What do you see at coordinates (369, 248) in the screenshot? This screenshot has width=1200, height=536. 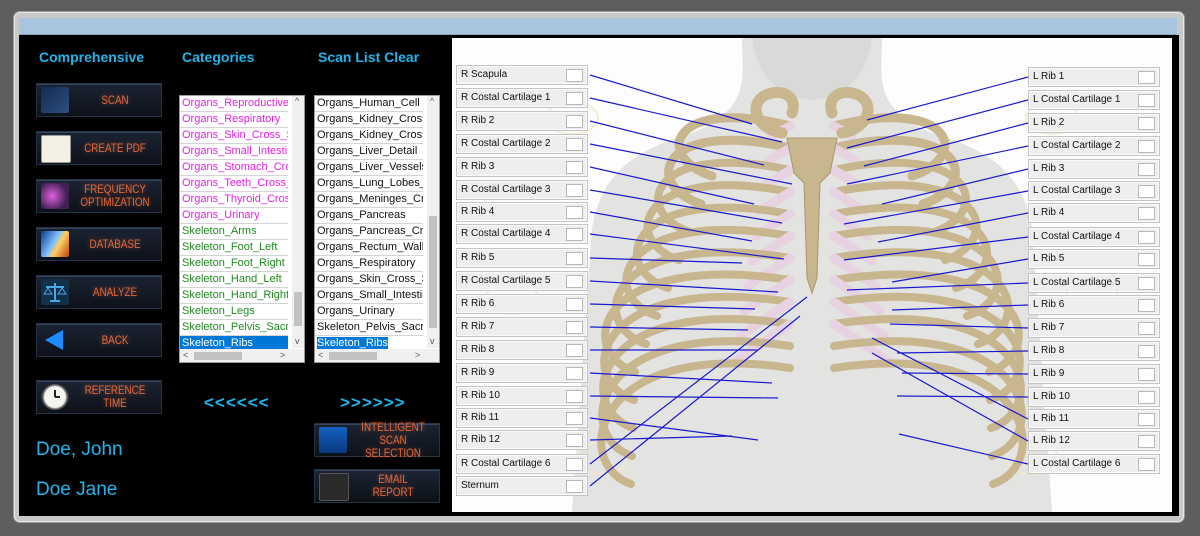 I see `scan-list-item: Organs_Rectum_Wall` at bounding box center [369, 248].